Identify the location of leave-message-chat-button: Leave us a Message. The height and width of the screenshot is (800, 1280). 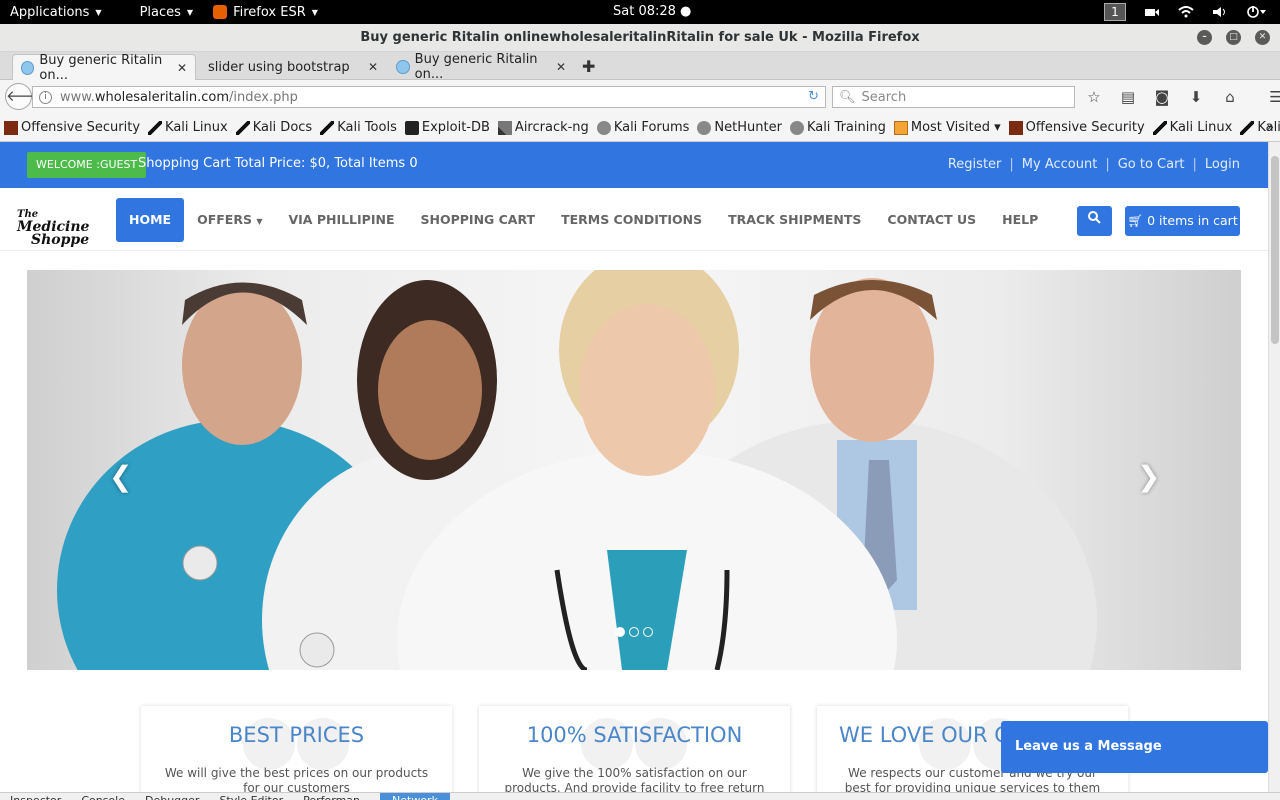
(1134, 747).